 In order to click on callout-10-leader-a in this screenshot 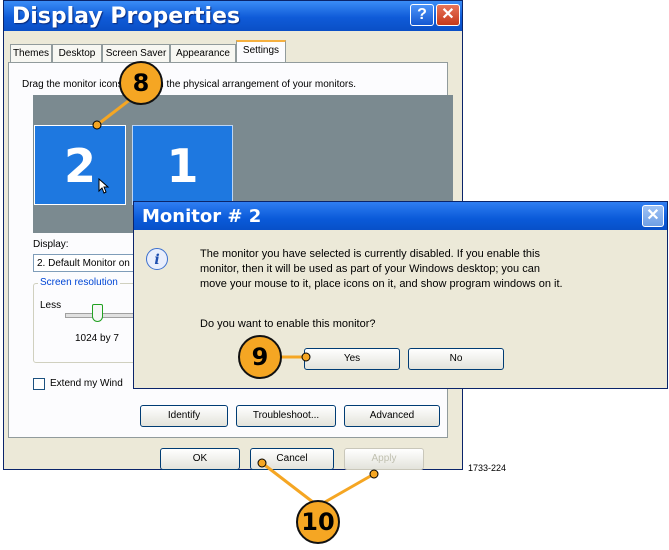, I will do `click(290, 484)`.